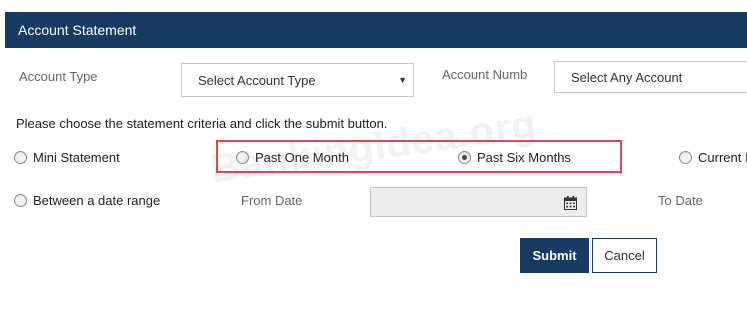 Image resolution: width=747 pixels, height=311 pixels. I want to click on account-type-select: Select Account Type ▼, so click(297, 80).